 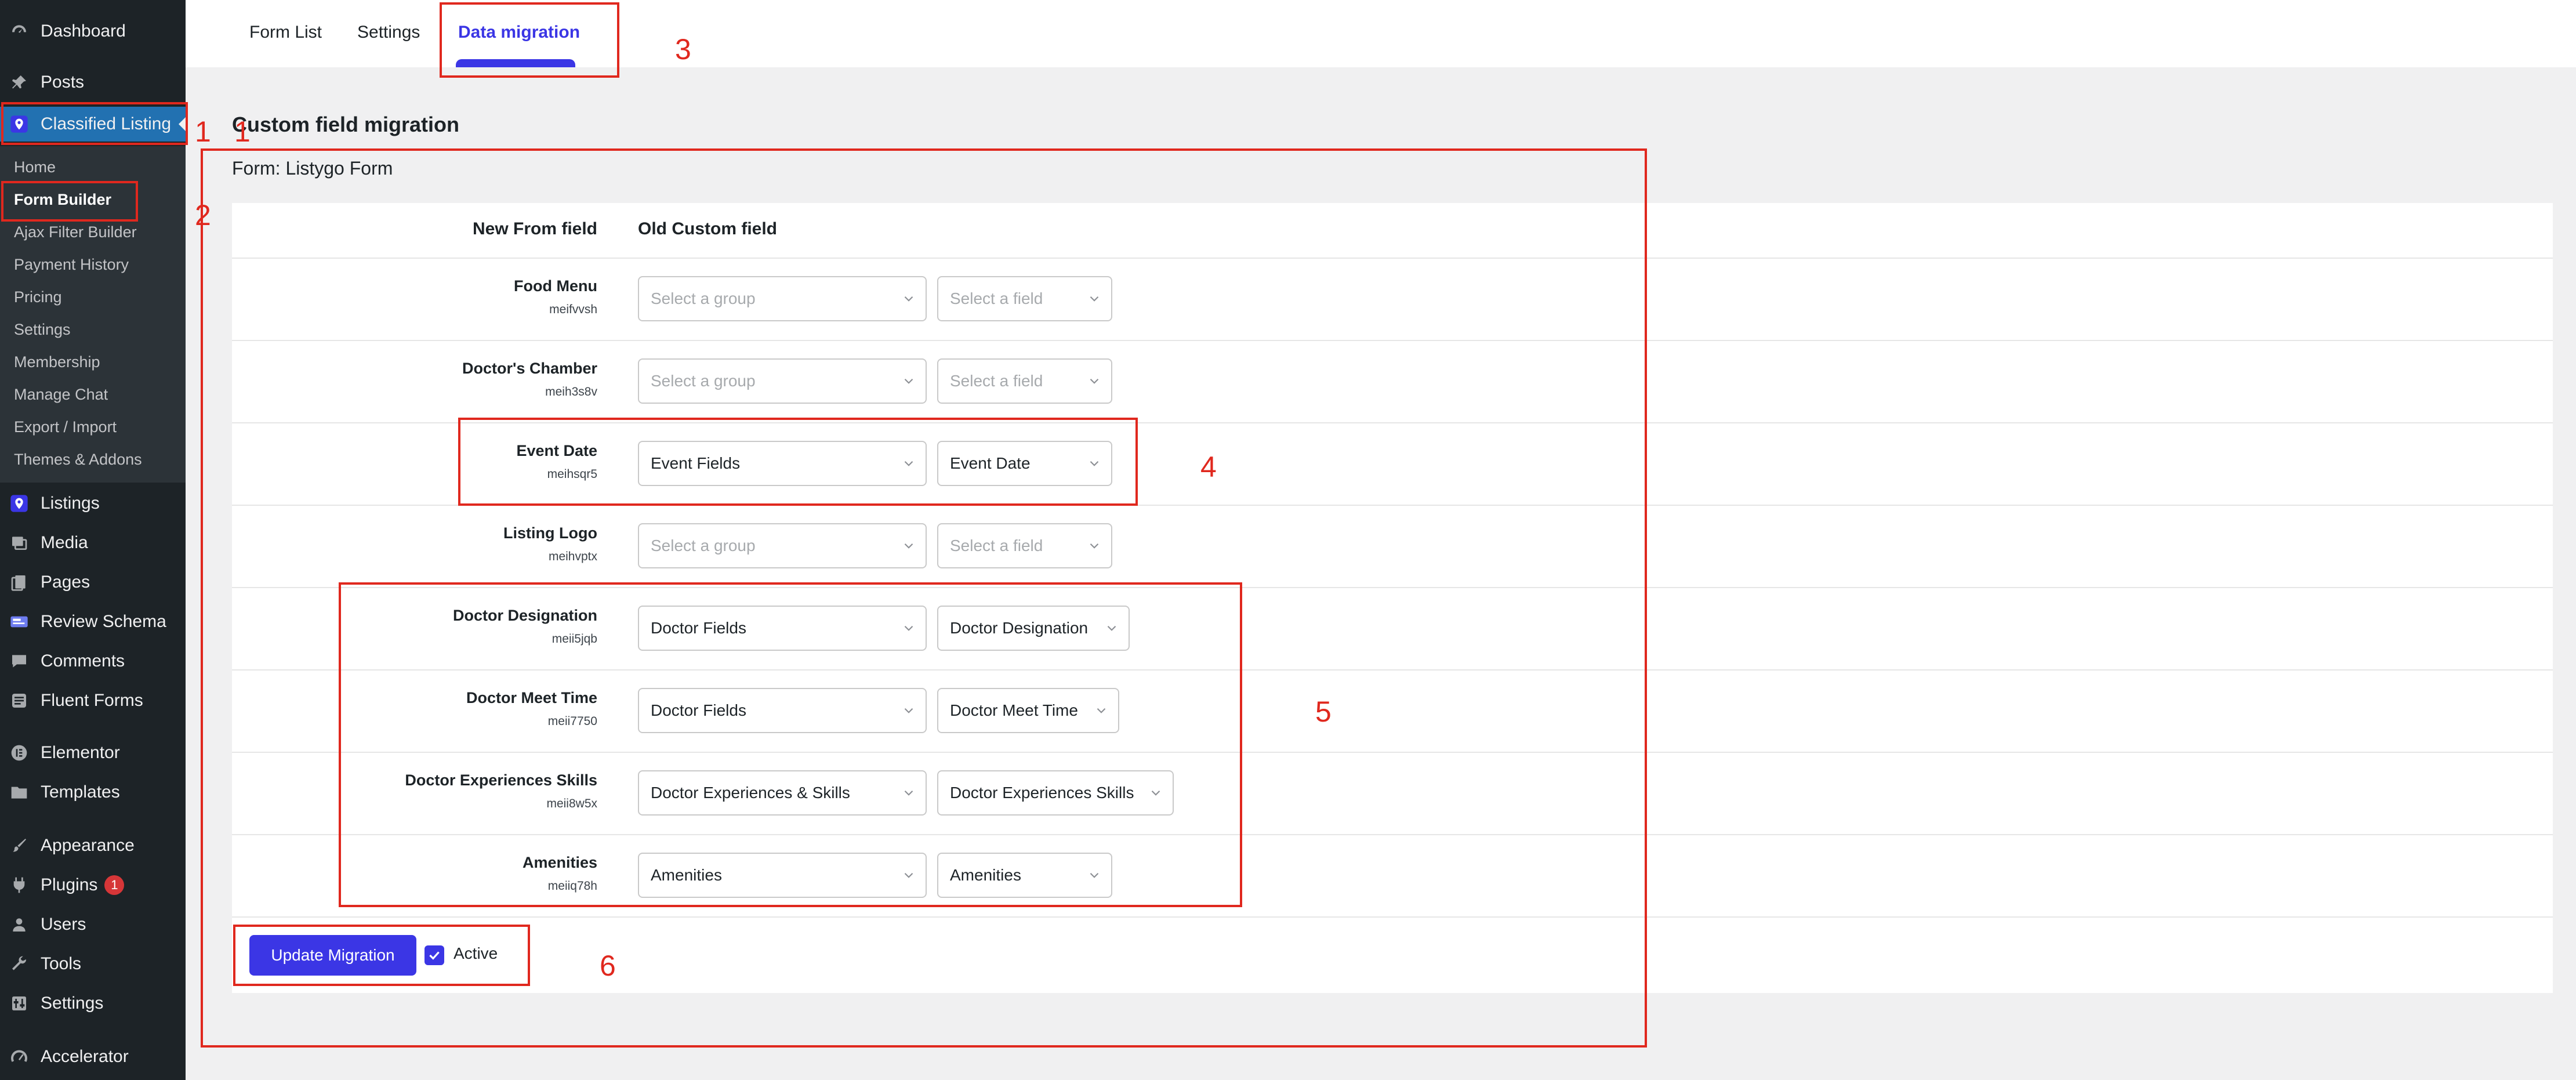 What do you see at coordinates (85, 1056) in the screenshot?
I see `menu-label: Accelerator` at bounding box center [85, 1056].